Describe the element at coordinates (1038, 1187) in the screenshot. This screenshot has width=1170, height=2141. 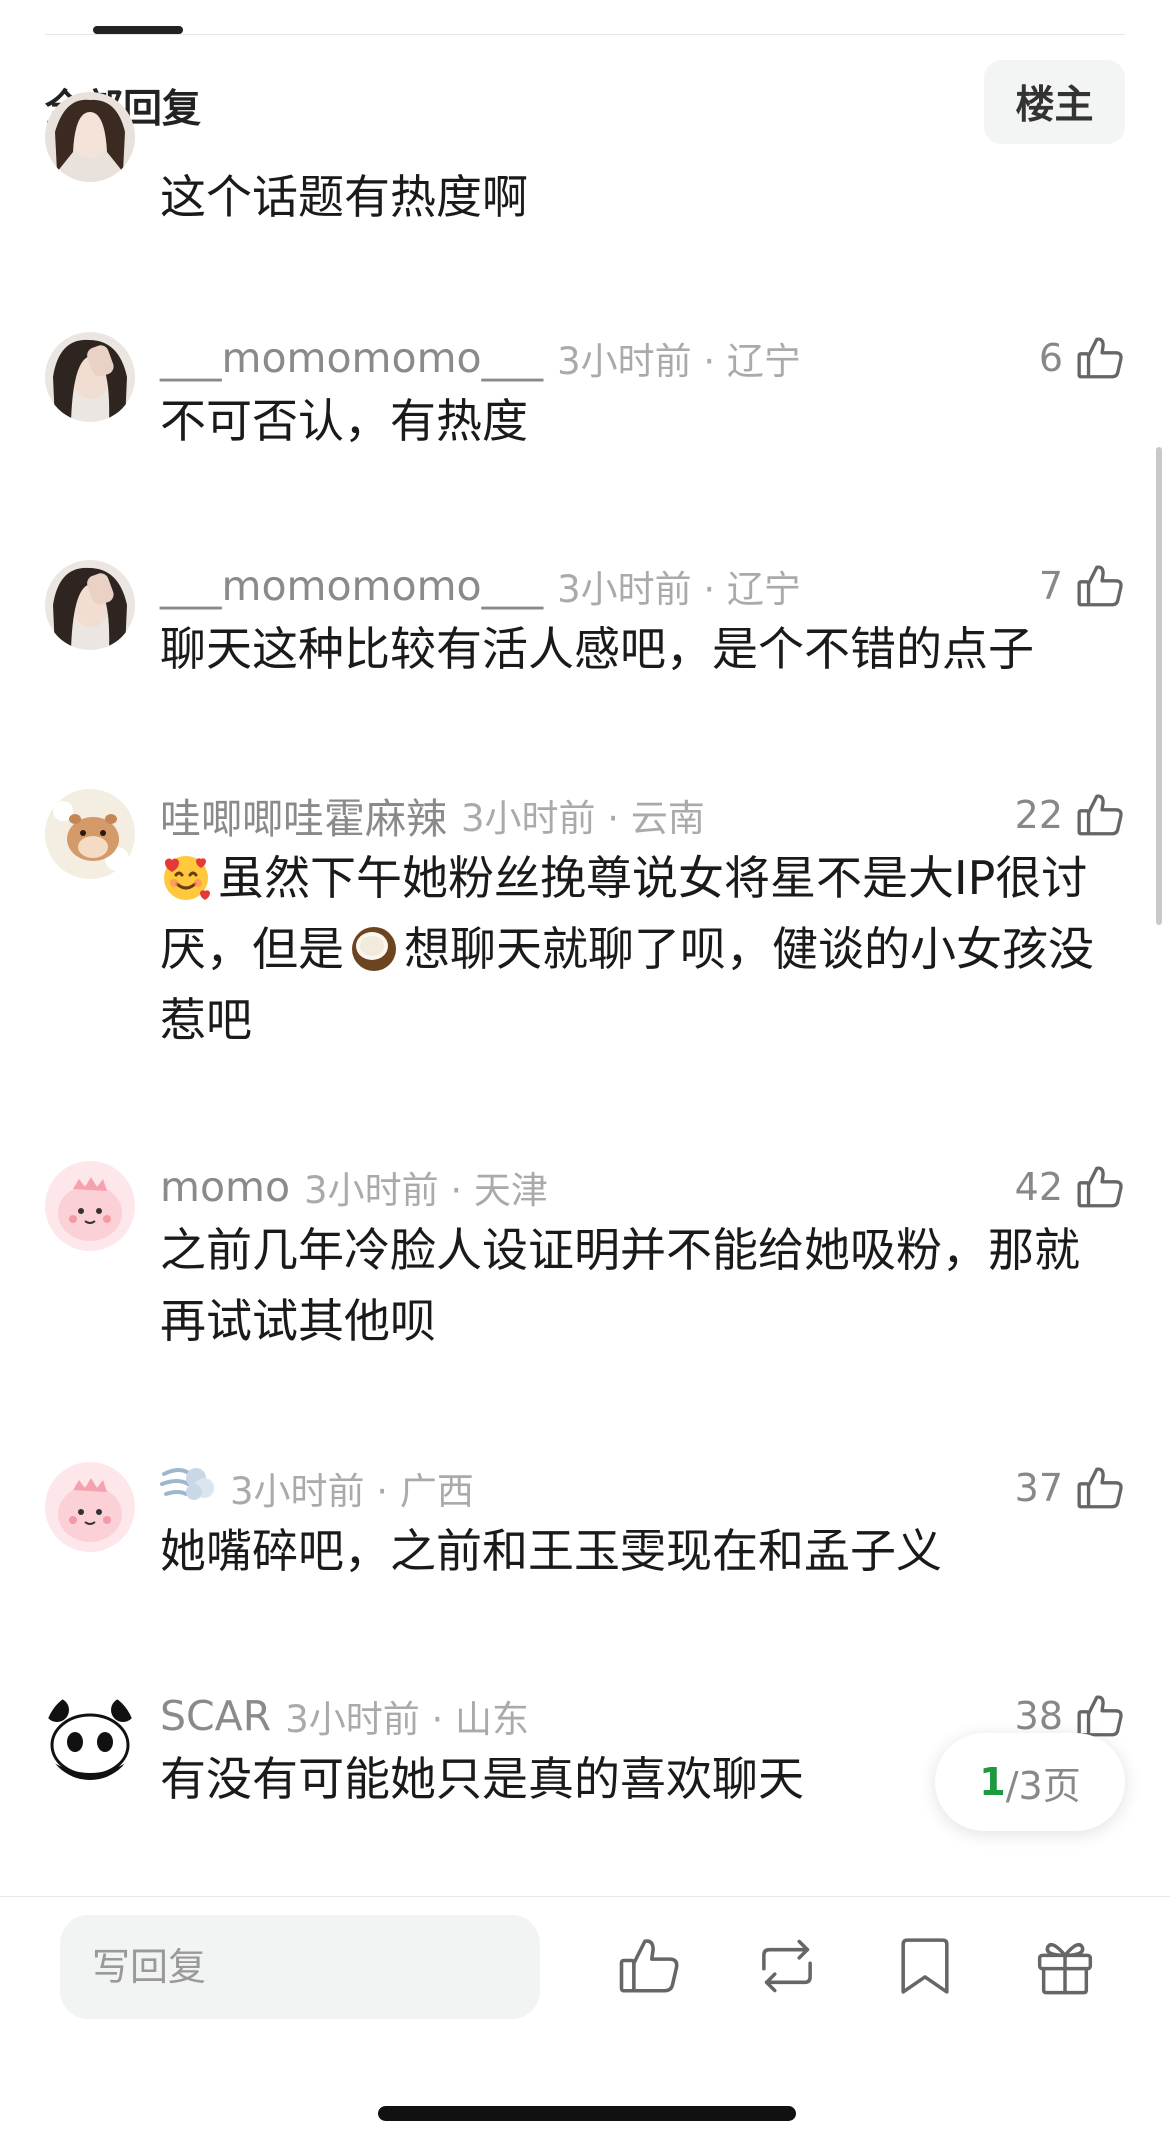
I see `like-count: 42` at that location.